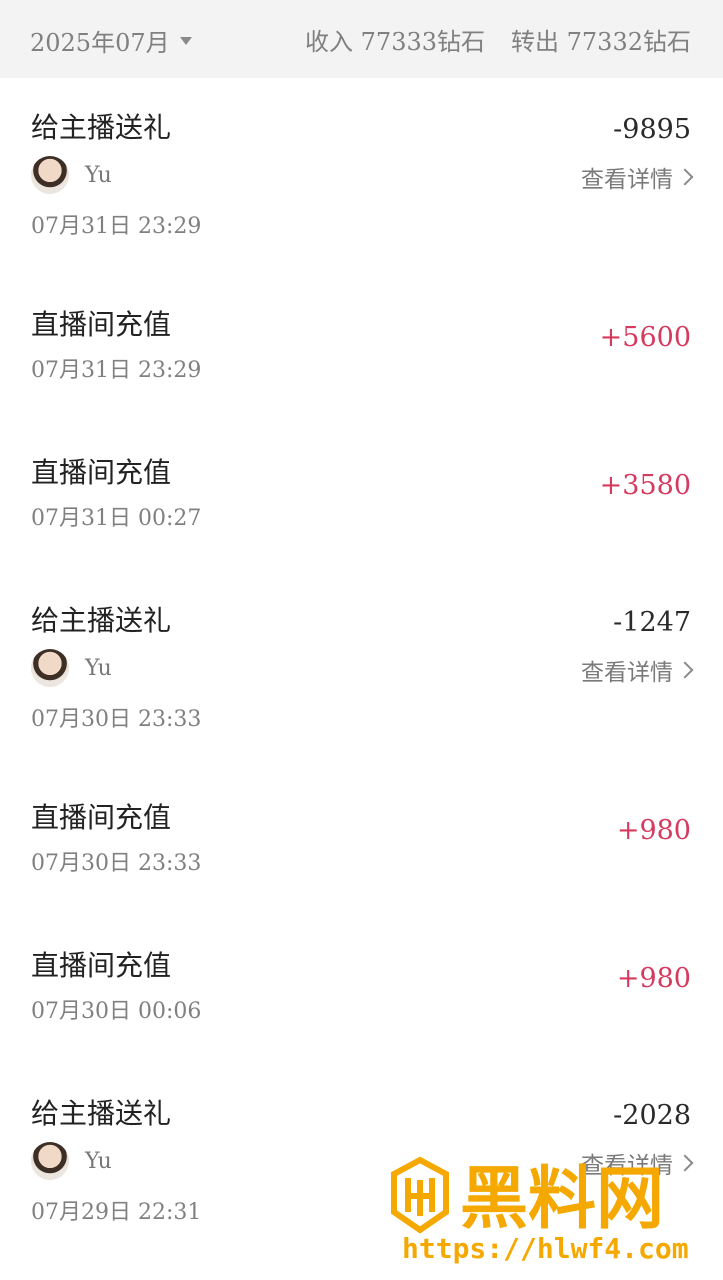 Image resolution: width=723 pixels, height=1280 pixels. What do you see at coordinates (545, 1248) in the screenshot?
I see `watermark-url: https://hlwf4.com` at bounding box center [545, 1248].